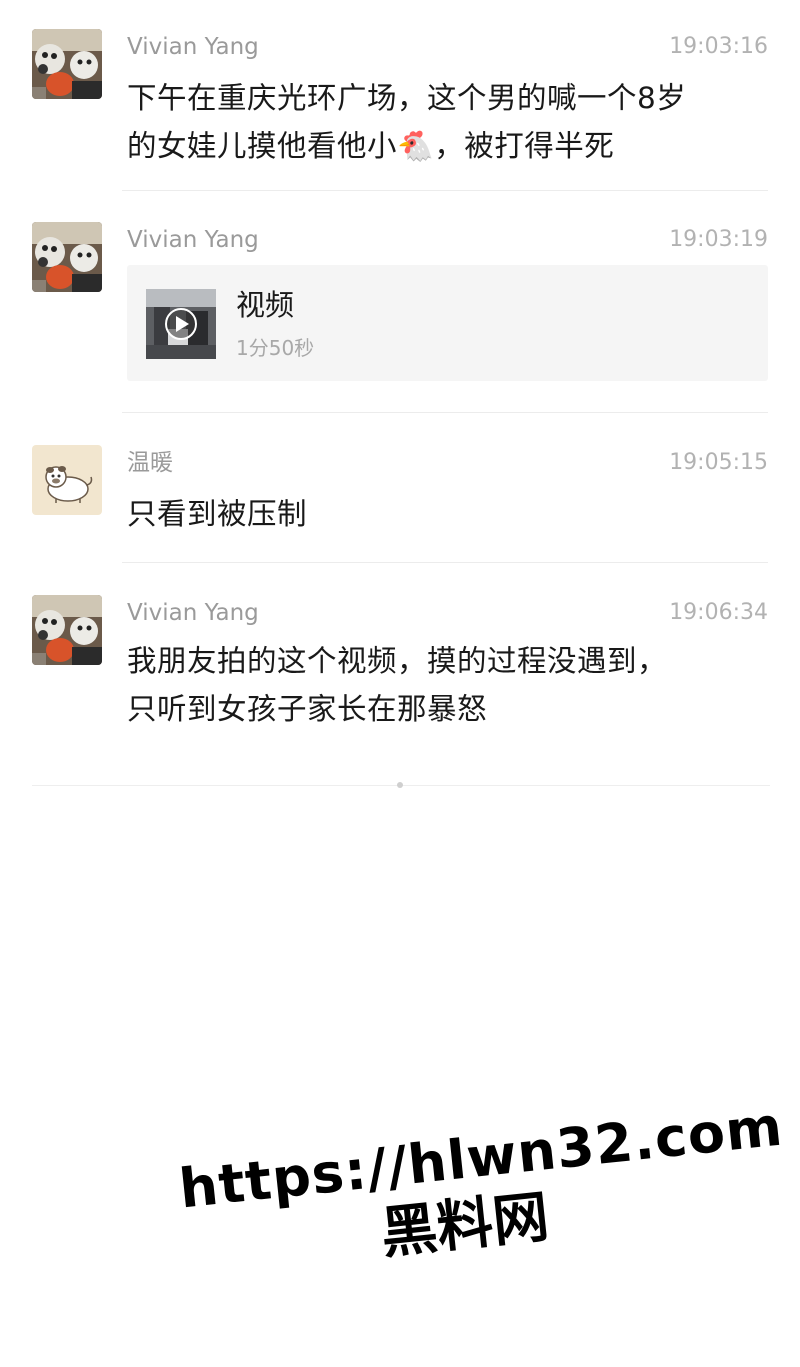 The image size is (800, 1367). Describe the element at coordinates (181, 324) in the screenshot. I see `video-thumbnail` at that location.